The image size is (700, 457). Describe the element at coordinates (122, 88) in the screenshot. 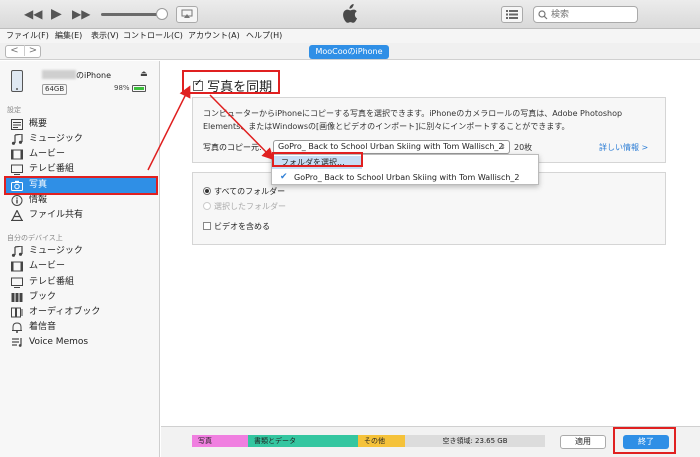

I see `battery-percent: 98%` at that location.